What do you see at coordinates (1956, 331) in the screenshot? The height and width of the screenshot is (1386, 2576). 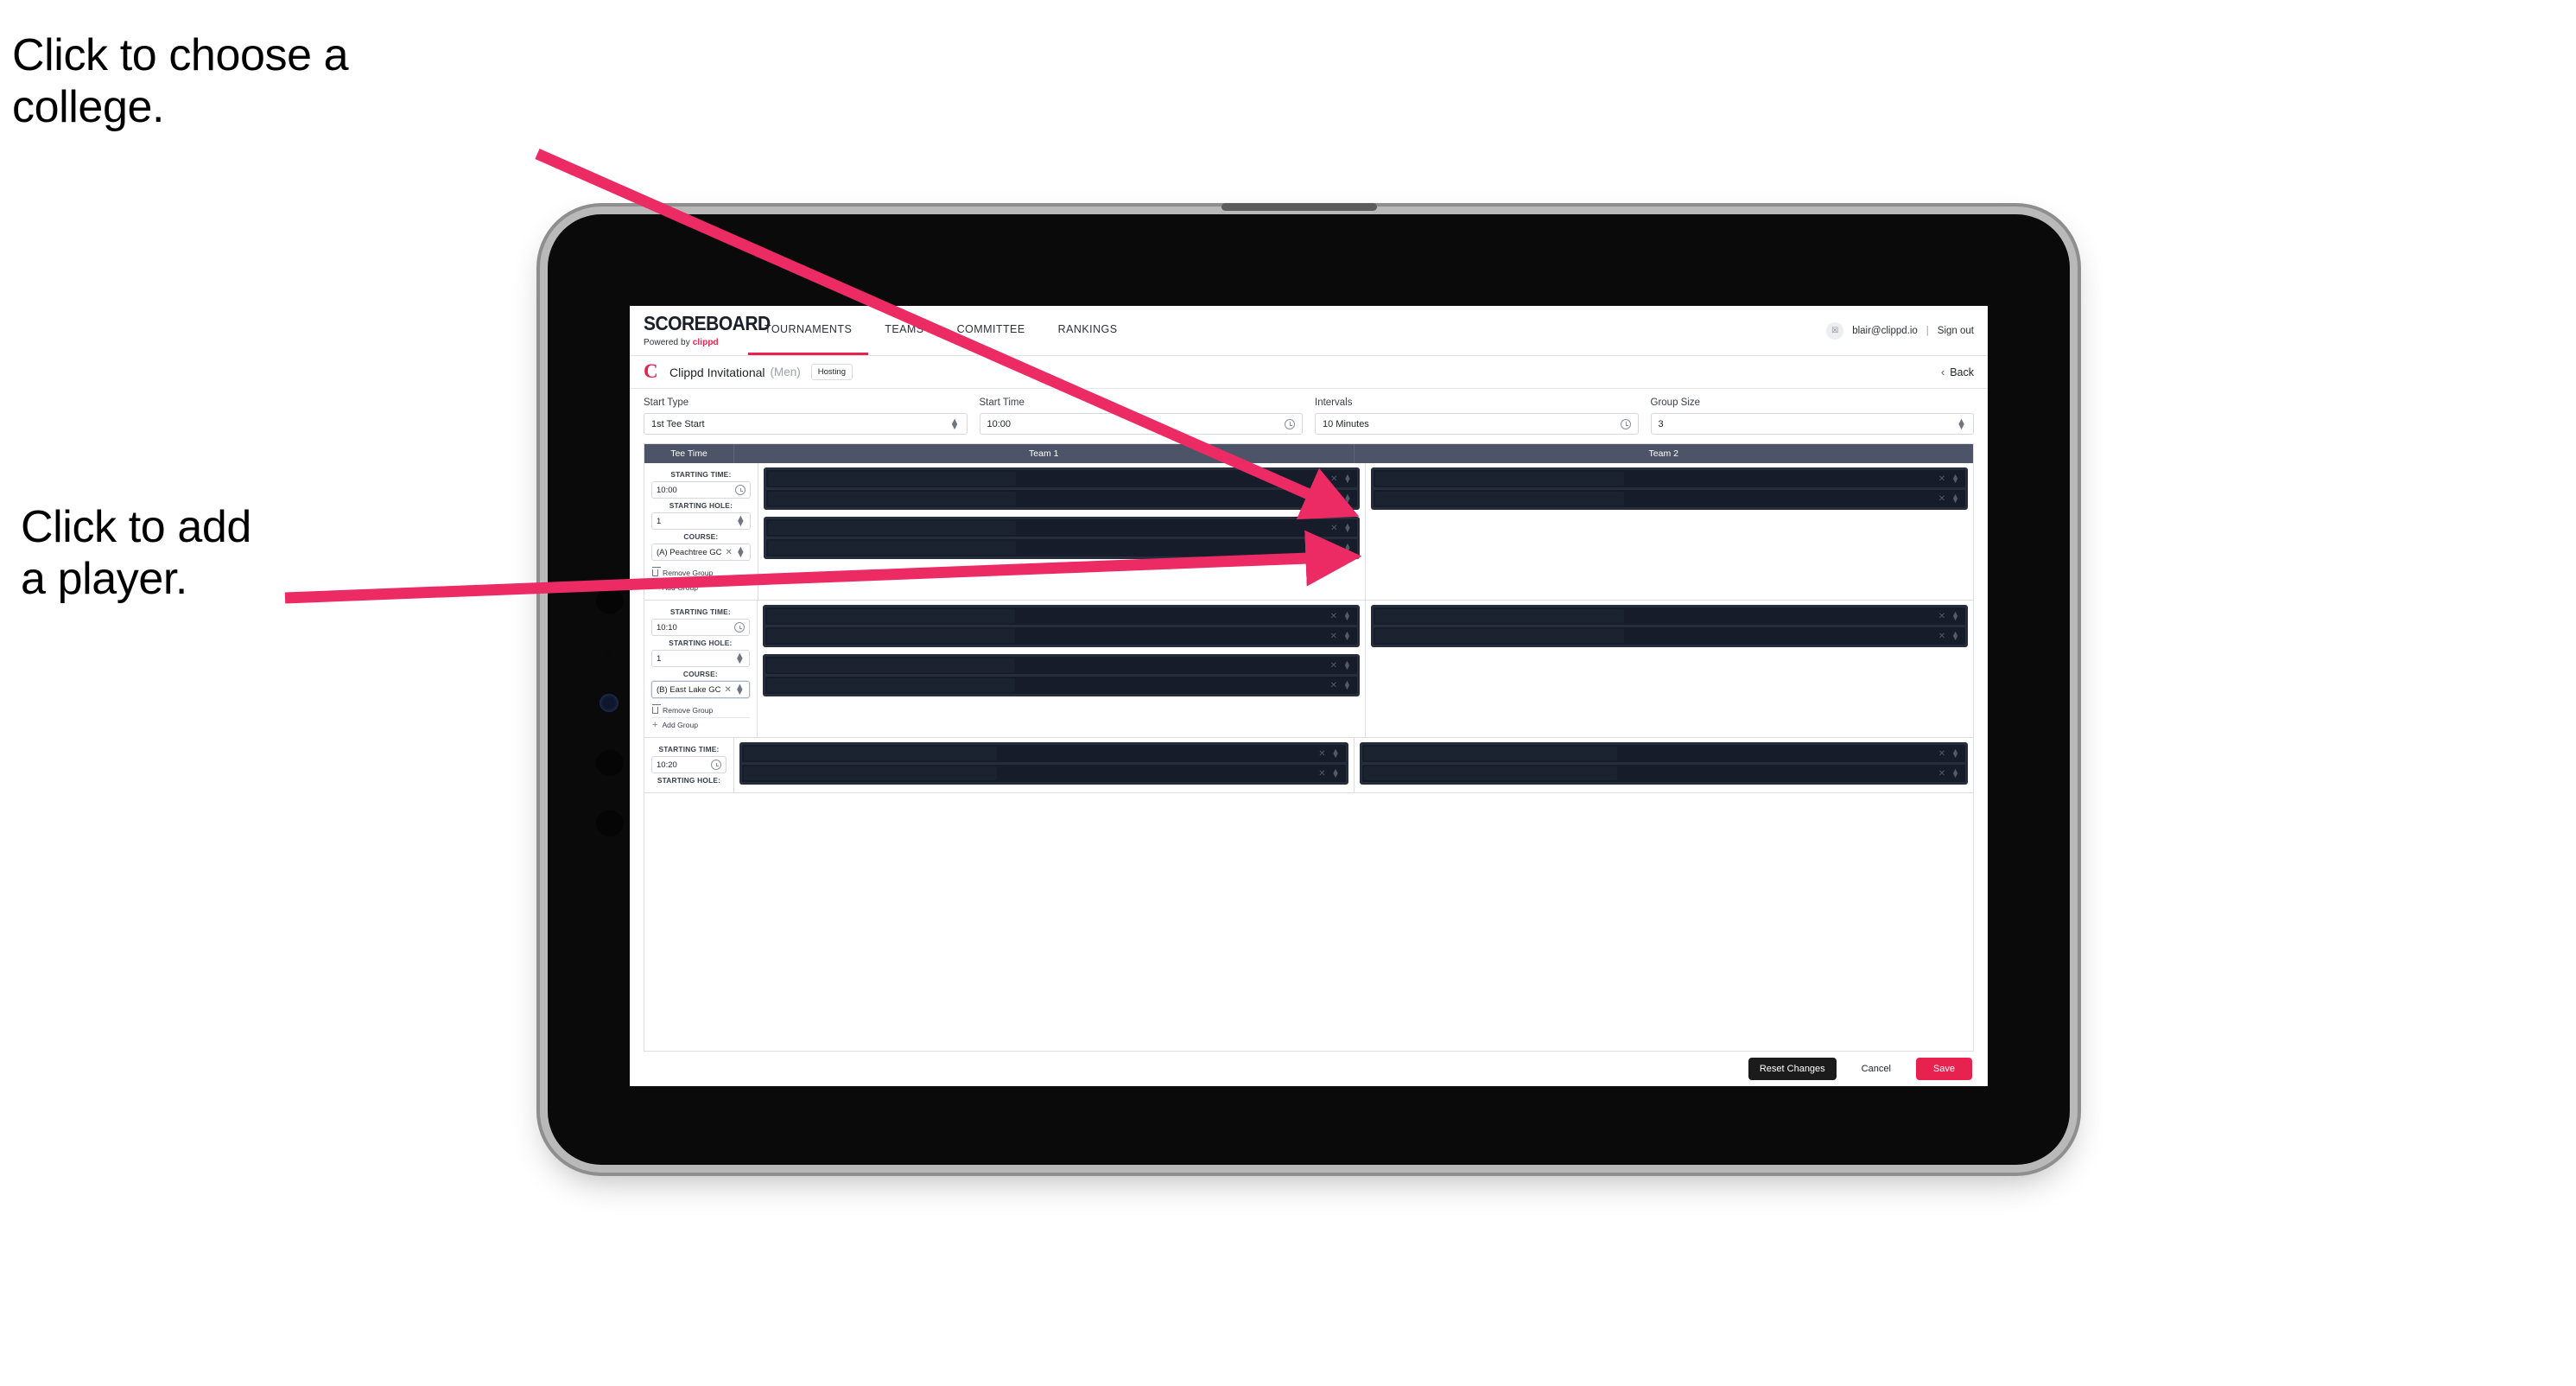 I see `sign-out-link: Sign out` at bounding box center [1956, 331].